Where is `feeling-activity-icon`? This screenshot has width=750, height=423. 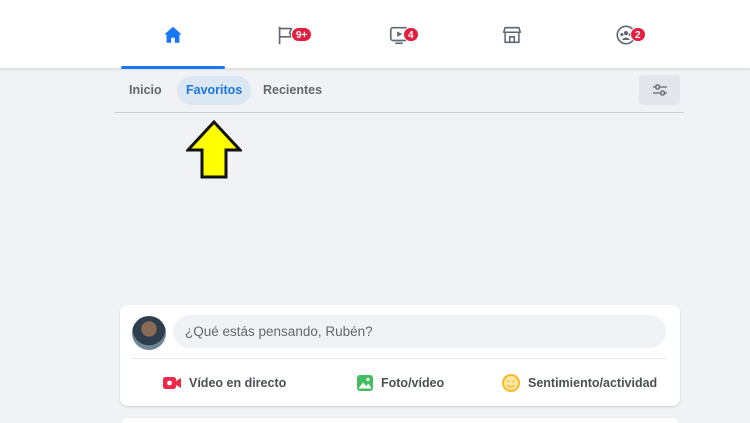
feeling-activity-icon is located at coordinates (511, 383).